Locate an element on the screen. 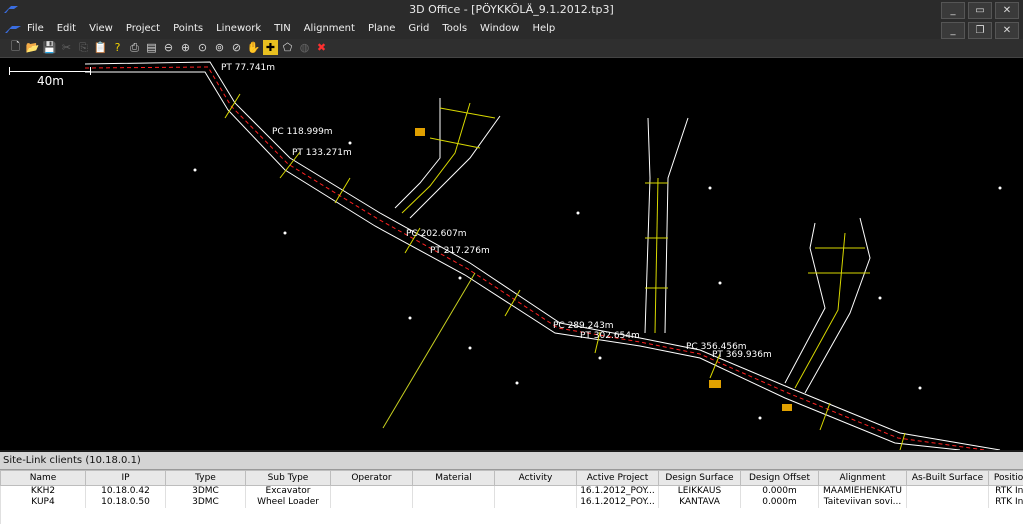 Image resolution: width=1023 pixels, height=530 pixels. column-header: Design Surface is located at coordinates (699, 478).